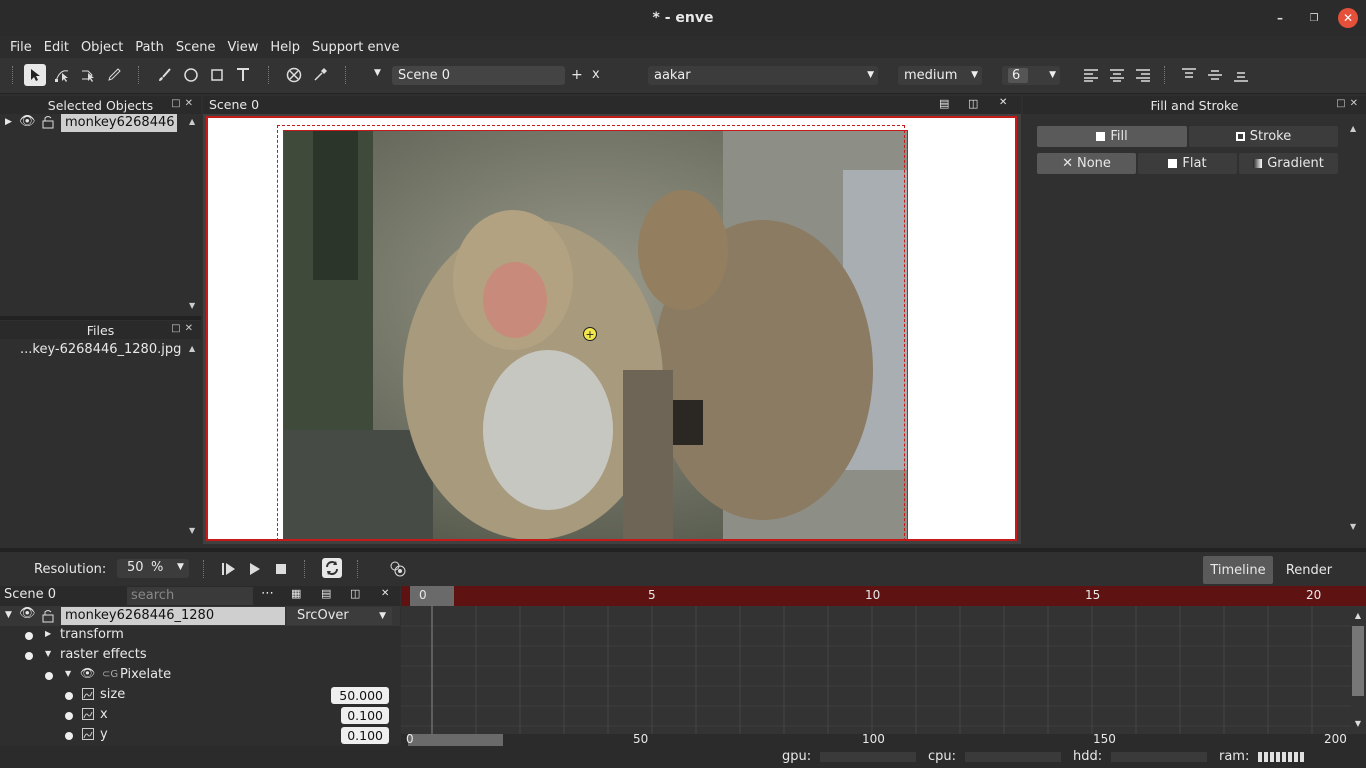  Describe the element at coordinates (217, 75) in the screenshot. I see `rectangle-tool-icon` at that location.